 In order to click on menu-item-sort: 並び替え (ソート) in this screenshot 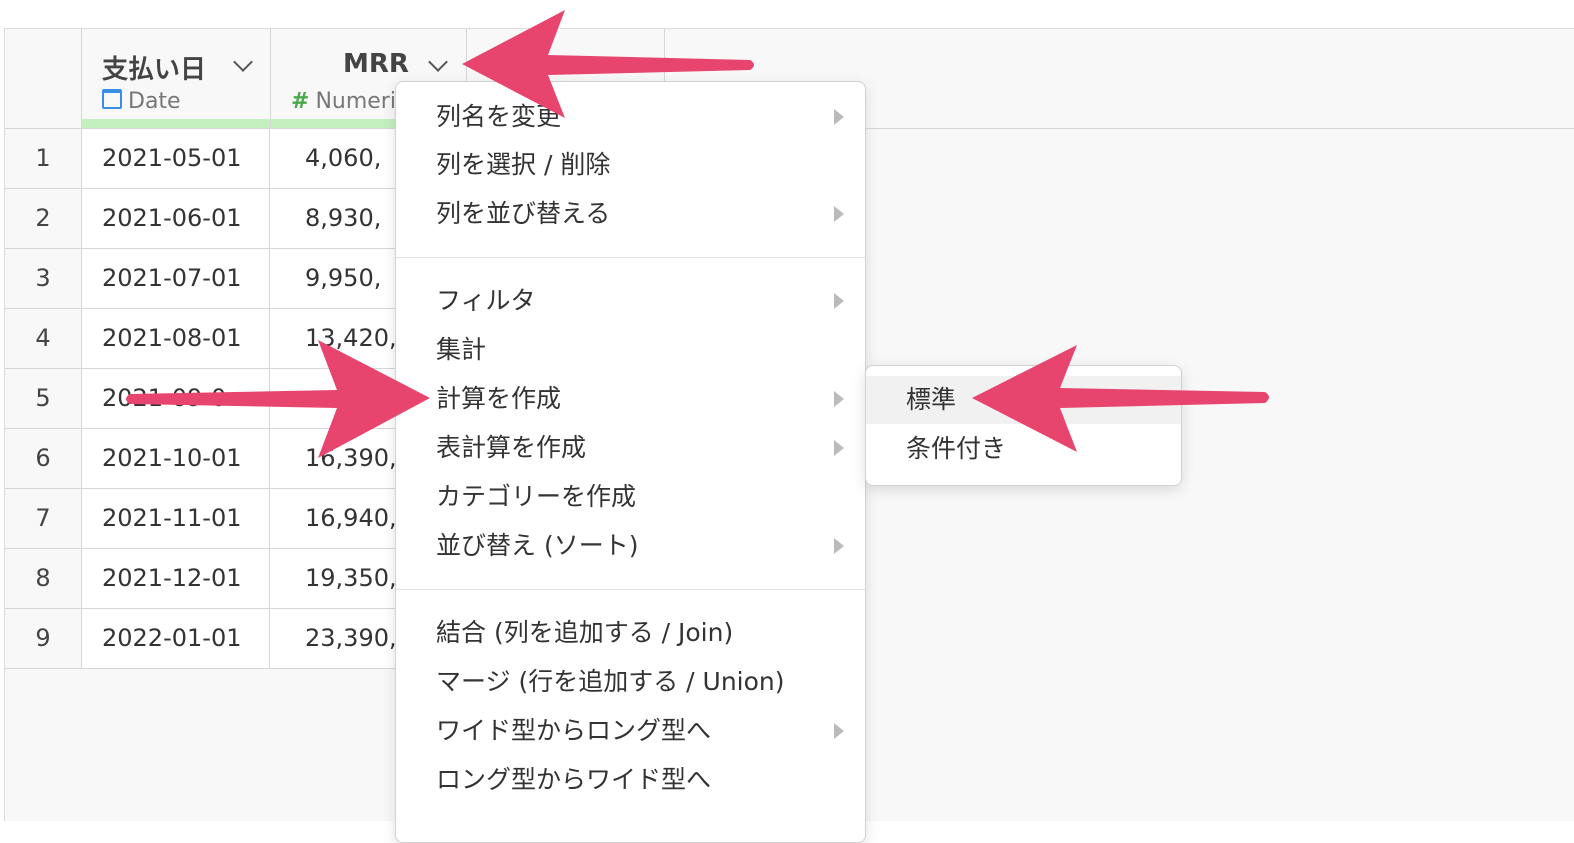, I will do `click(630, 546)`.